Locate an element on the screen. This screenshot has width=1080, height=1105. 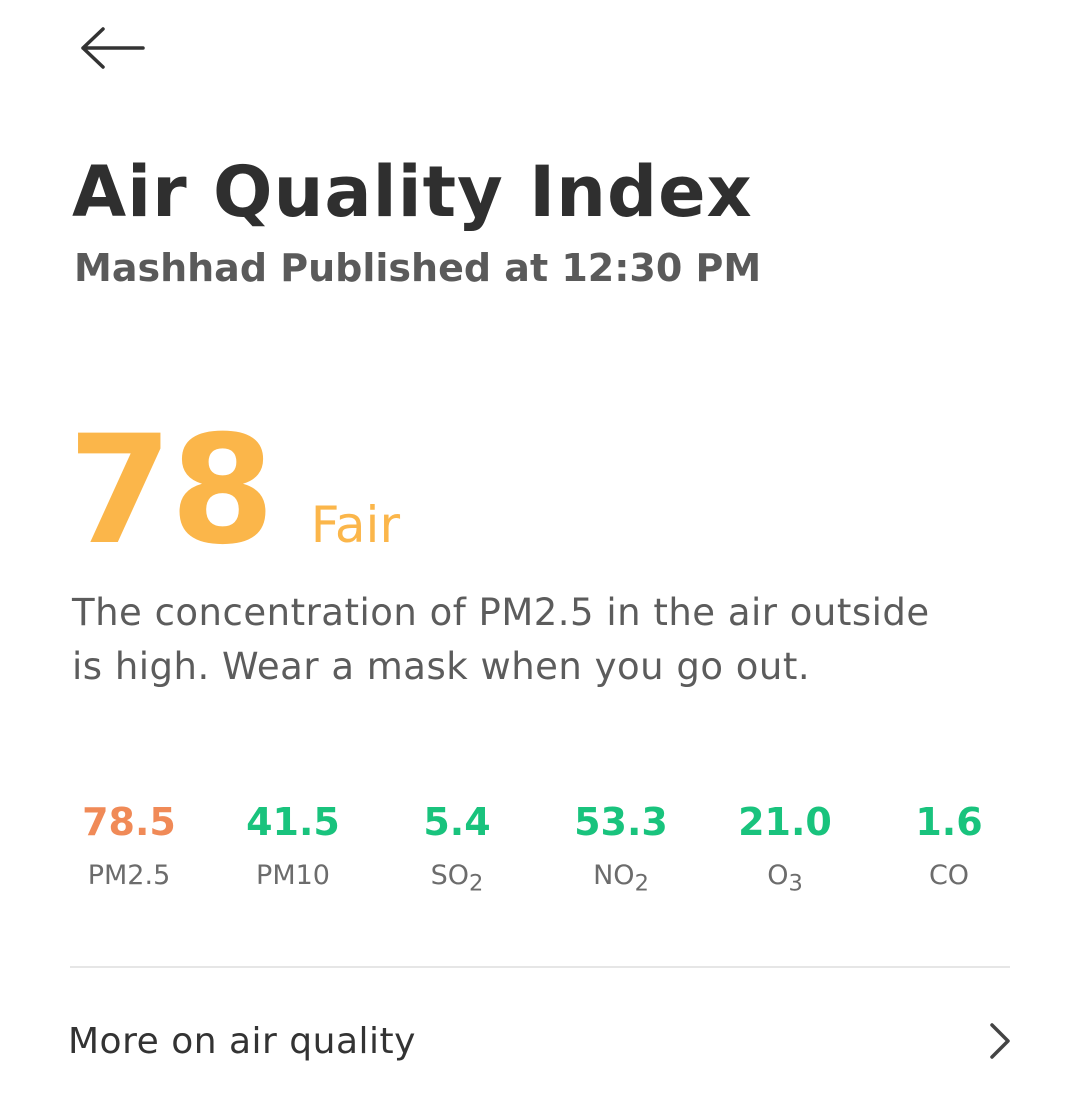
back-button is located at coordinates (112, 50).